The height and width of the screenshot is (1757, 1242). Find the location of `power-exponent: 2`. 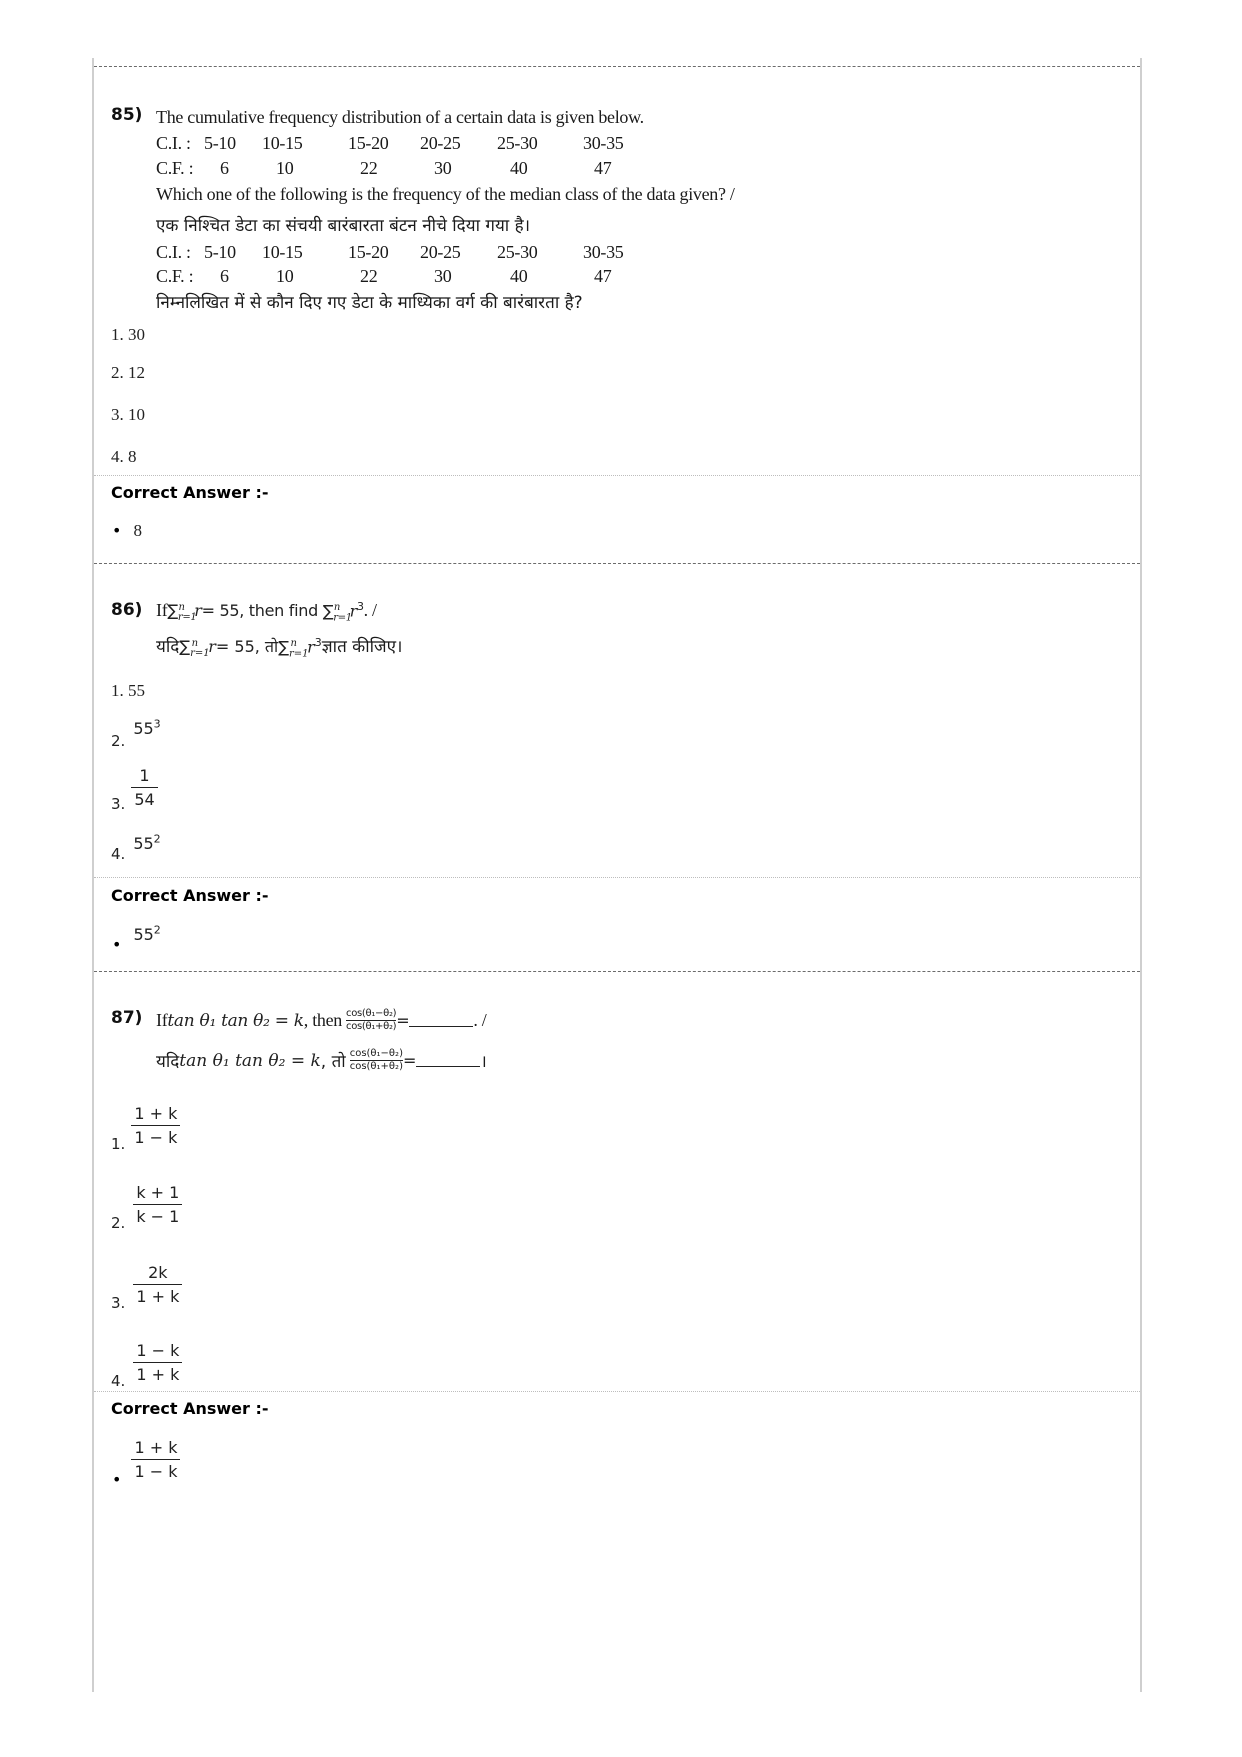

power-exponent: 2 is located at coordinates (157, 839).